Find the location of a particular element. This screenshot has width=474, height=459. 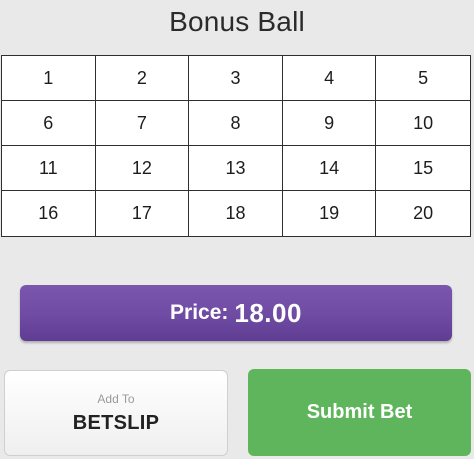

ball-cell: 14 is located at coordinates (329, 168).